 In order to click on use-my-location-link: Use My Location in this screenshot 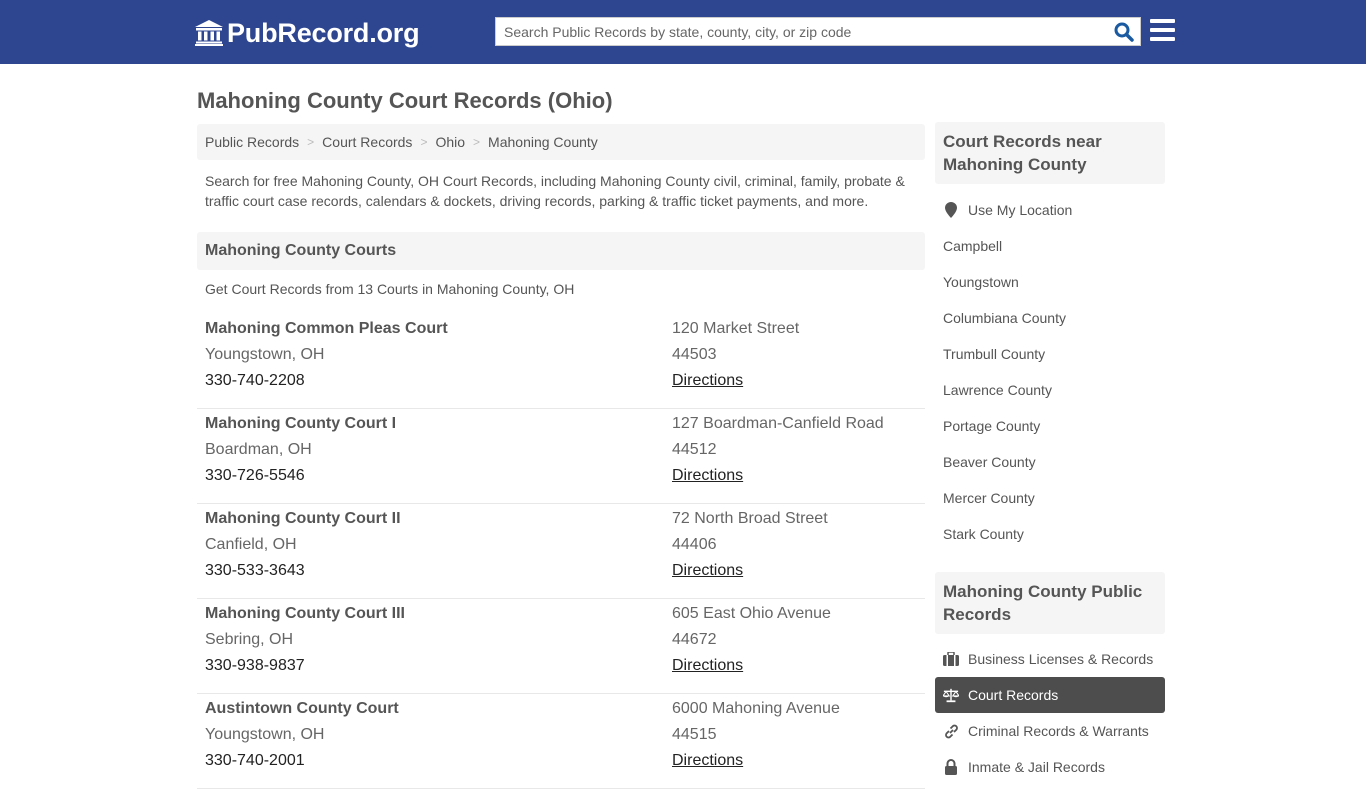, I will do `click(1050, 210)`.